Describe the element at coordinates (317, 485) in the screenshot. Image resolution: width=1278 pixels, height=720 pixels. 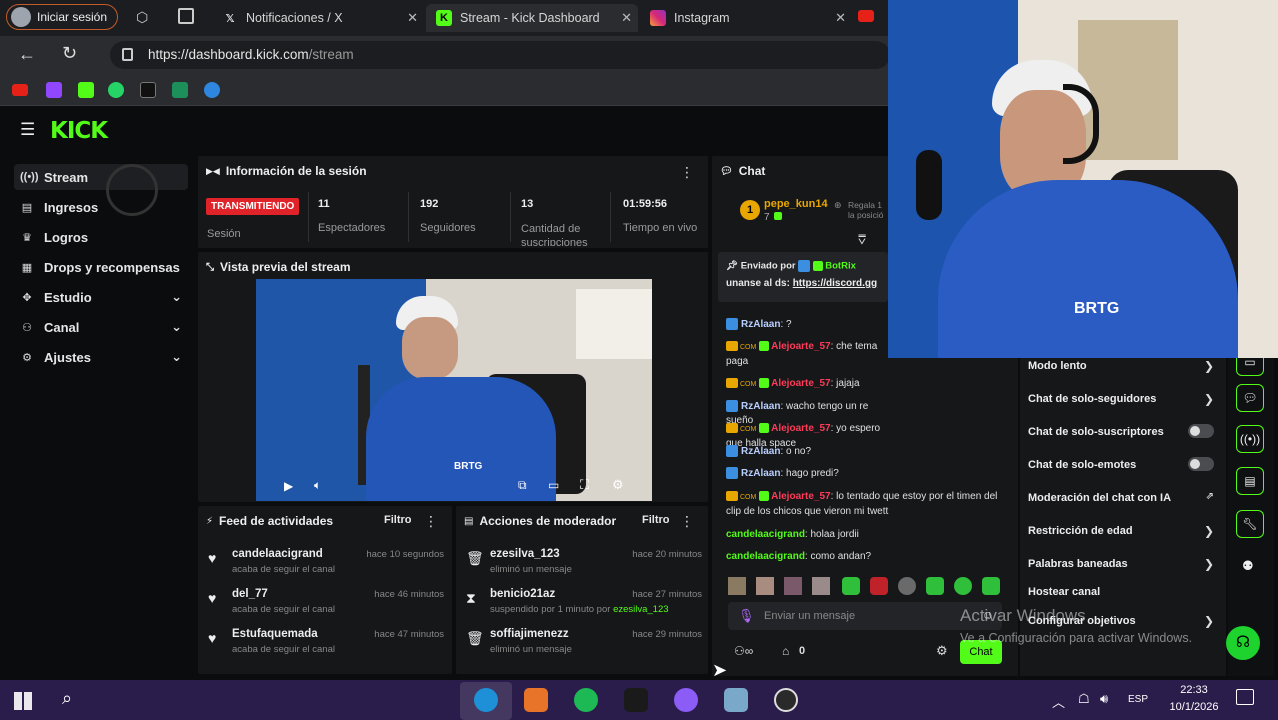
I see `volume-icon: 🔈︎` at that location.